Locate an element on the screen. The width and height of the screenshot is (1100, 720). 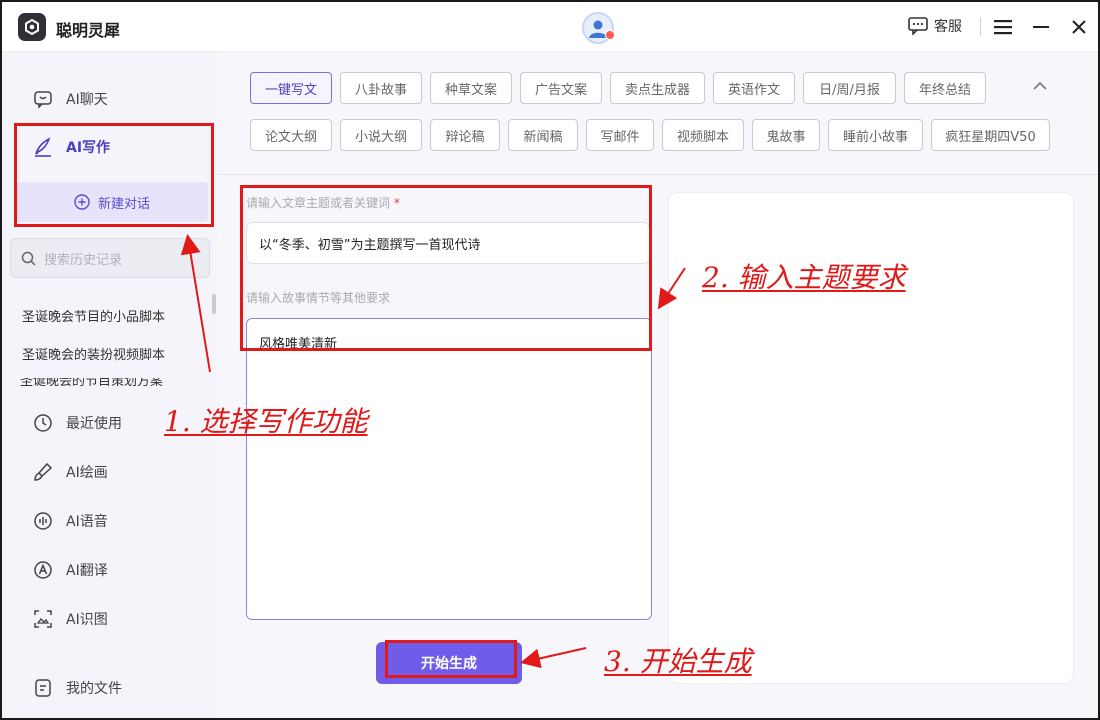
sidebar-item-ai-paint: AI绘画 is located at coordinates (70, 472).